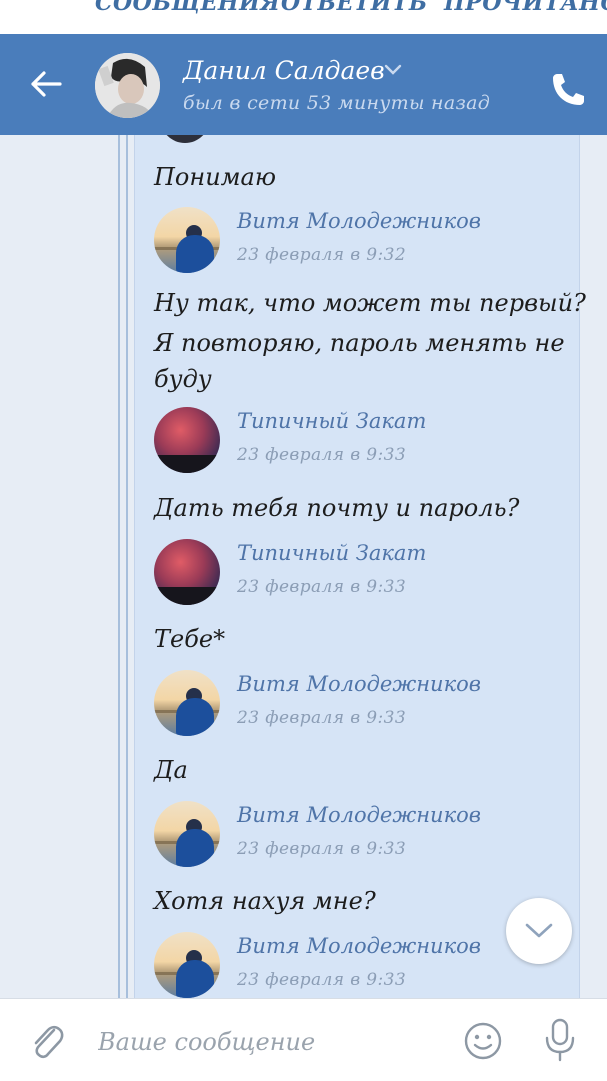 Image resolution: width=607 pixels, height=1081 pixels. I want to click on paperclip-icon, so click(47, 1041).